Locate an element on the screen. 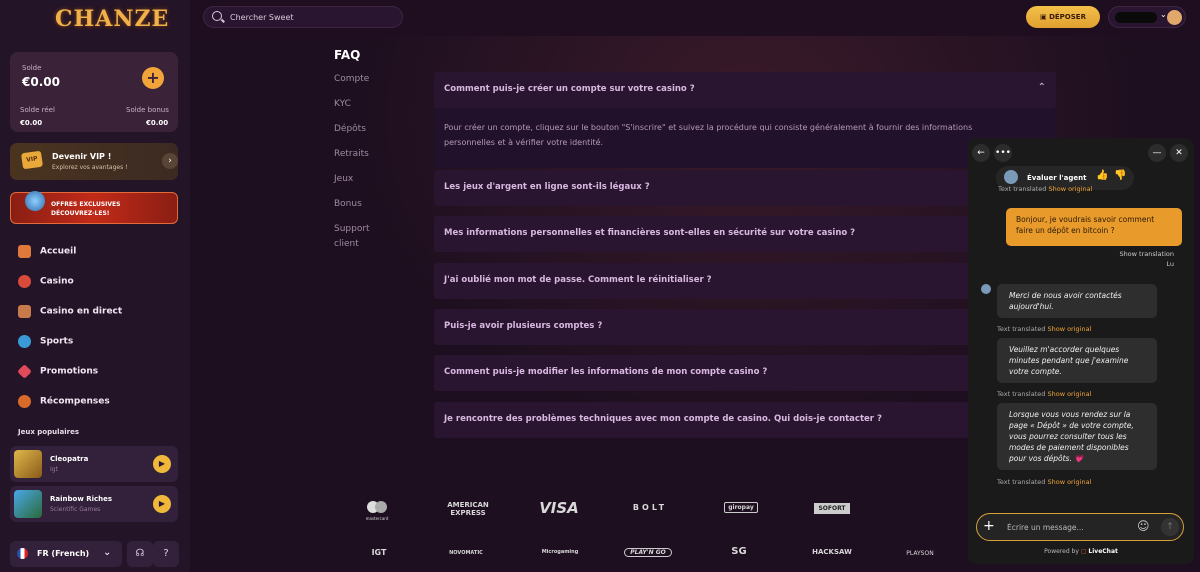  game-provider: Scientific Games is located at coordinates (75, 509).